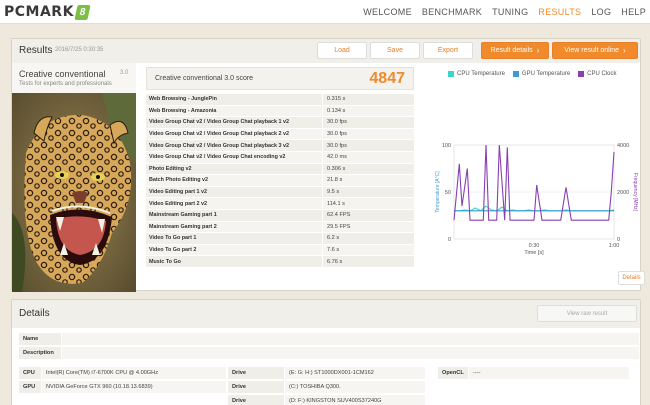 This screenshot has width=650, height=405. Describe the element at coordinates (448, 50) in the screenshot. I see `export-button: Export` at that location.